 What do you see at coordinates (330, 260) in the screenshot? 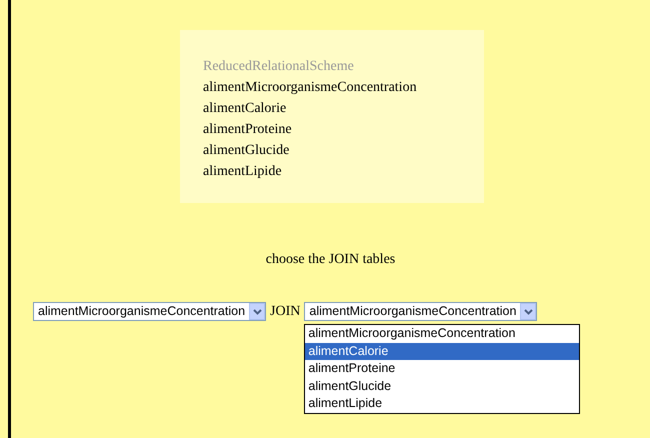
I see `instruction-text: choose the JOIN tables` at bounding box center [330, 260].